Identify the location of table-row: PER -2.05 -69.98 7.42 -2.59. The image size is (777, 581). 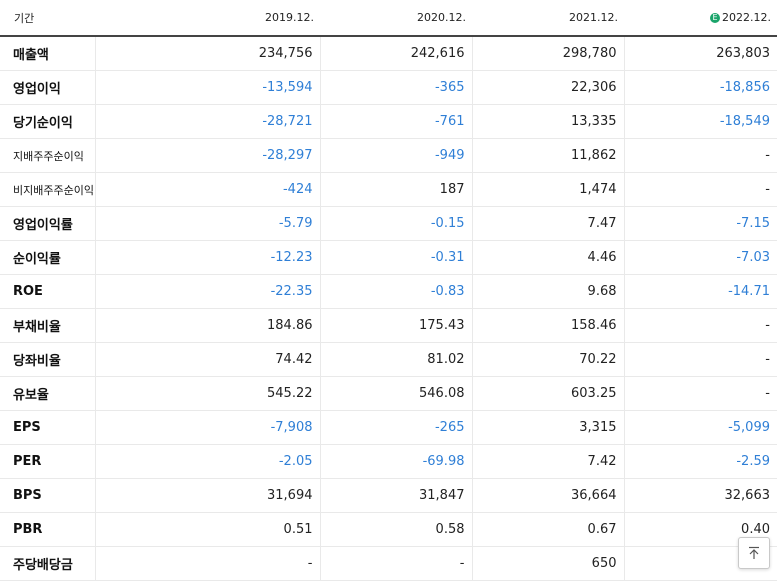
(388, 461).